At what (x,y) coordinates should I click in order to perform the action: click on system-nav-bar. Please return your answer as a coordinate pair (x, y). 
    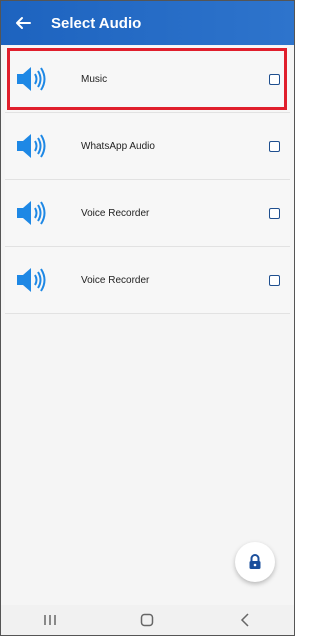
    Looking at the image, I should click on (147, 620).